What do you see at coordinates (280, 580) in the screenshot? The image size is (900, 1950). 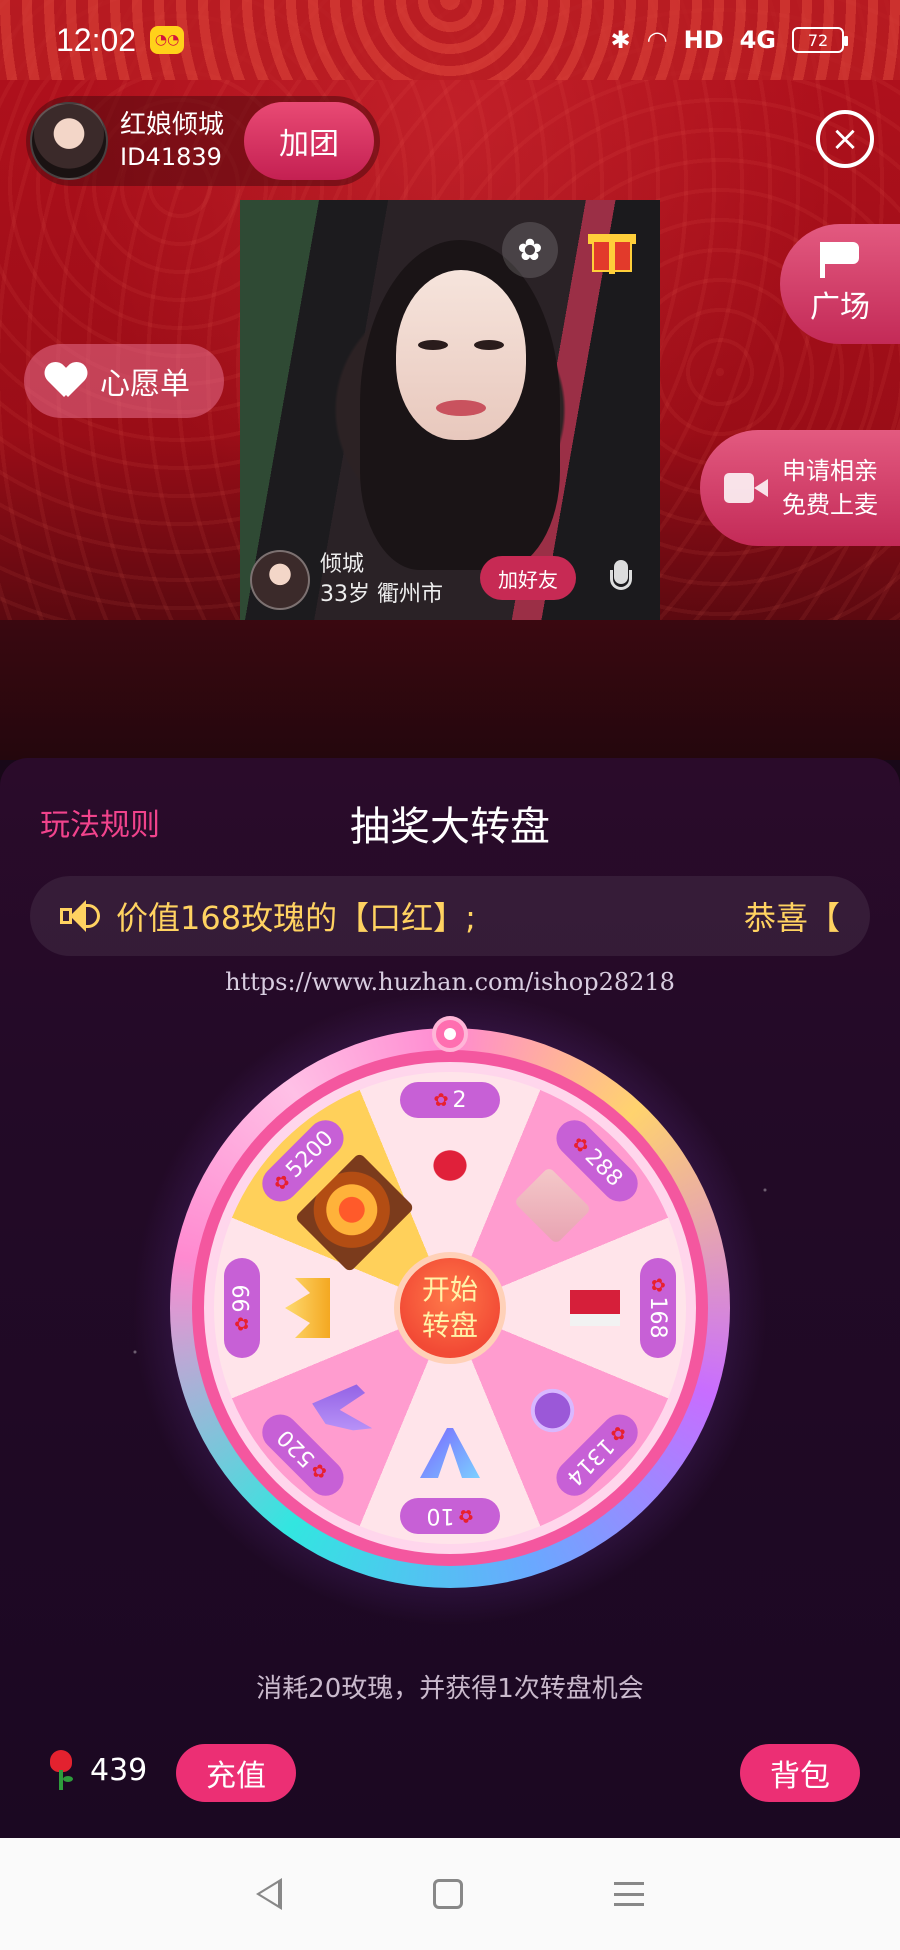 I see `guest-avatar` at bounding box center [280, 580].